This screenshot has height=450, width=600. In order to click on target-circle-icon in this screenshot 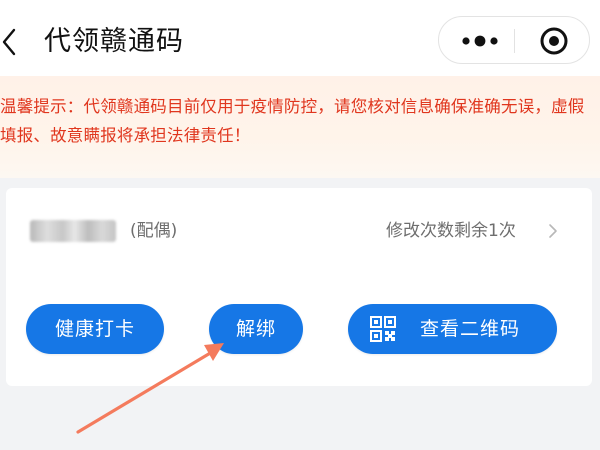, I will do `click(554, 41)`.